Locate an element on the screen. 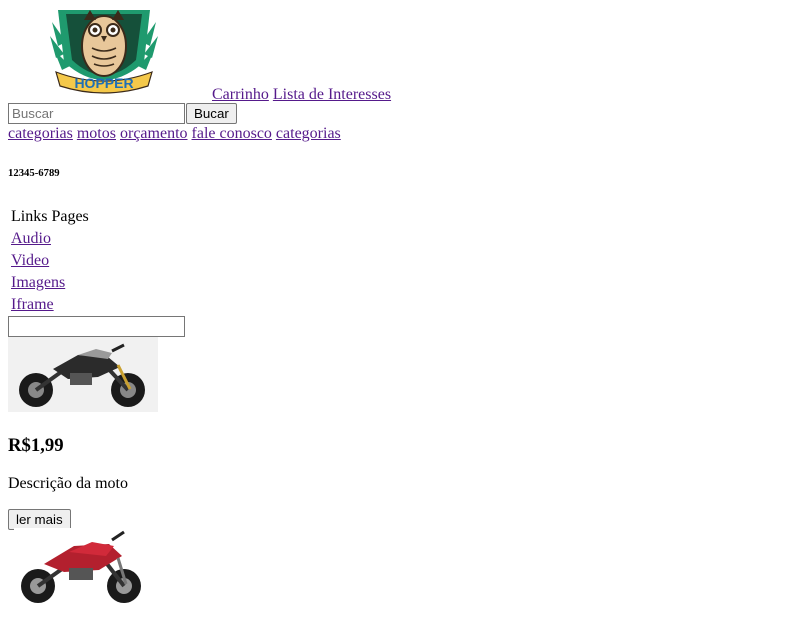  product-price: R$1,99 is located at coordinates (36, 445).